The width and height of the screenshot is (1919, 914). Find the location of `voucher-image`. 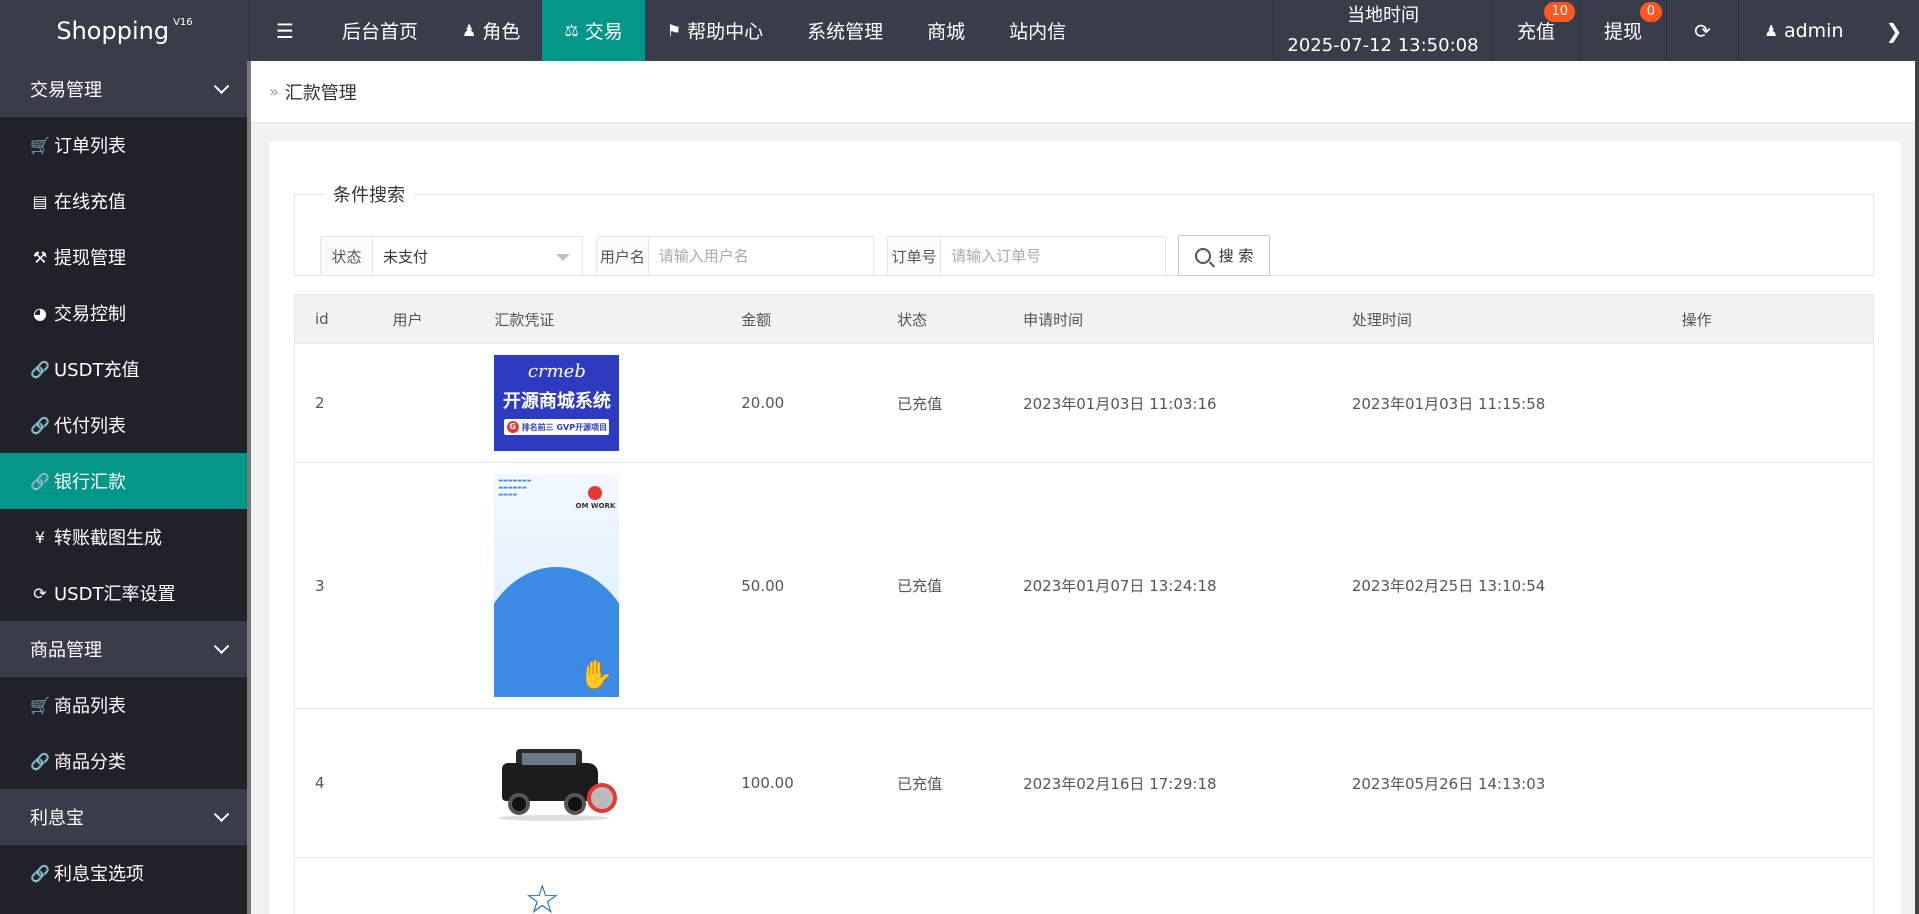

voucher-image is located at coordinates (556, 783).